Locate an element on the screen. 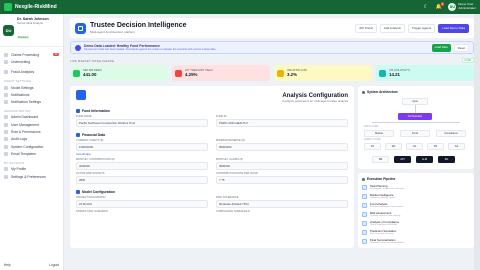 Image resolution: width=480 pixels, height=270 pixels. sidebar-item-my-profile: My Profile is located at coordinates (31, 169).